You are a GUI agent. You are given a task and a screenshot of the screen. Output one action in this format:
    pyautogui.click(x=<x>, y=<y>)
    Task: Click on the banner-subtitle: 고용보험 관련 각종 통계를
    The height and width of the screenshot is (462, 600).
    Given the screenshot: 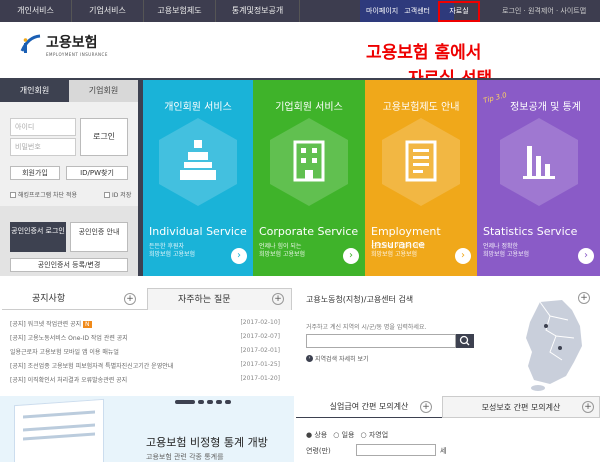 What is the action you would take?
    pyautogui.click(x=185, y=457)
    